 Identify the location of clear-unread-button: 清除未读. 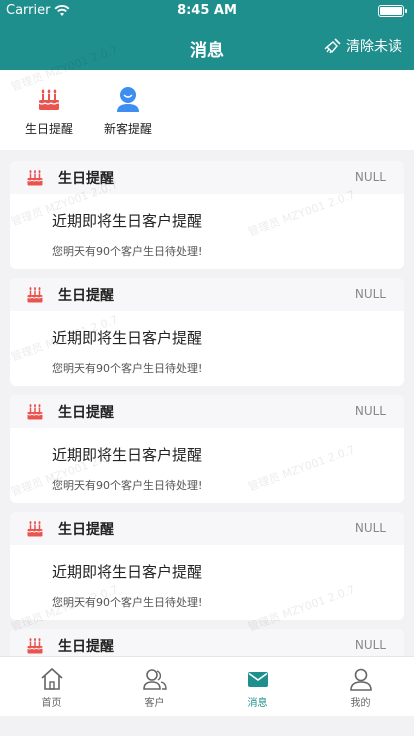
(363, 46).